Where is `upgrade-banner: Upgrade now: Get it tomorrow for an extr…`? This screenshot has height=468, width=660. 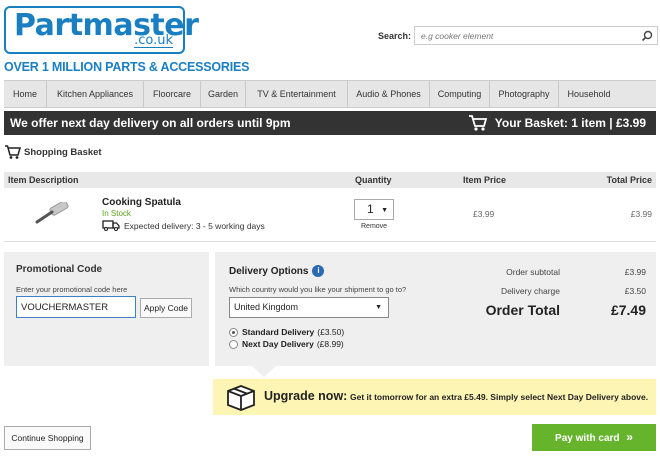
upgrade-banner: Upgrade now: Get it tomorrow for an extr… is located at coordinates (434, 397).